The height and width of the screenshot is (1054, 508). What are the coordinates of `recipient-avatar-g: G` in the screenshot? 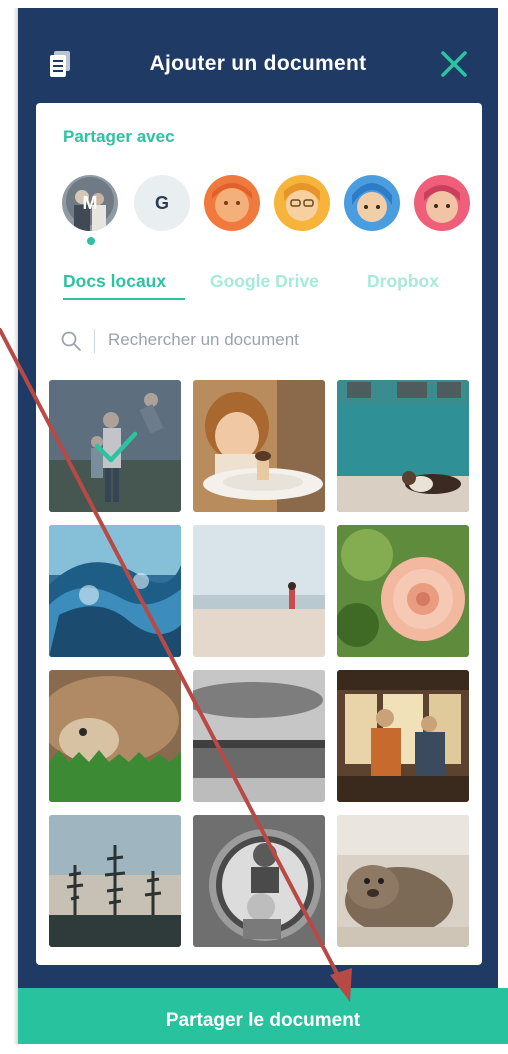 It's located at (162, 203).